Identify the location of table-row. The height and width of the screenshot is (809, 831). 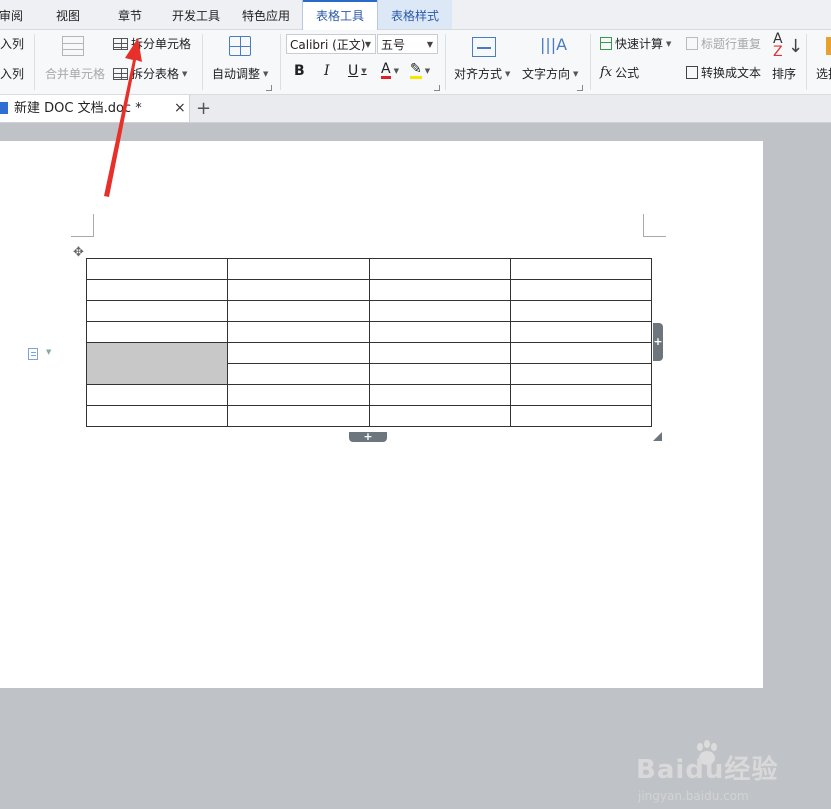
(369, 363).